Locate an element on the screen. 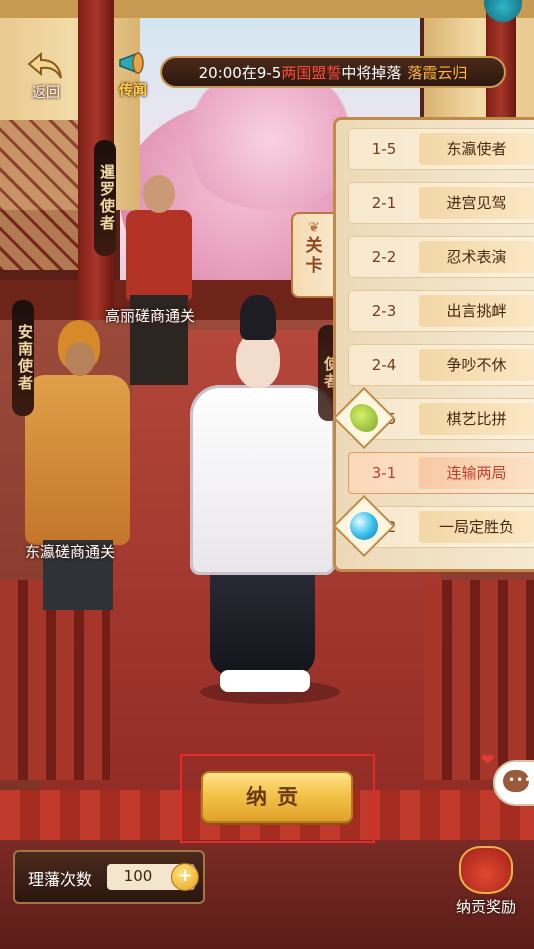 This screenshot has height=949, width=534. reward-label: 纳贡奖励 is located at coordinates (485, 907).